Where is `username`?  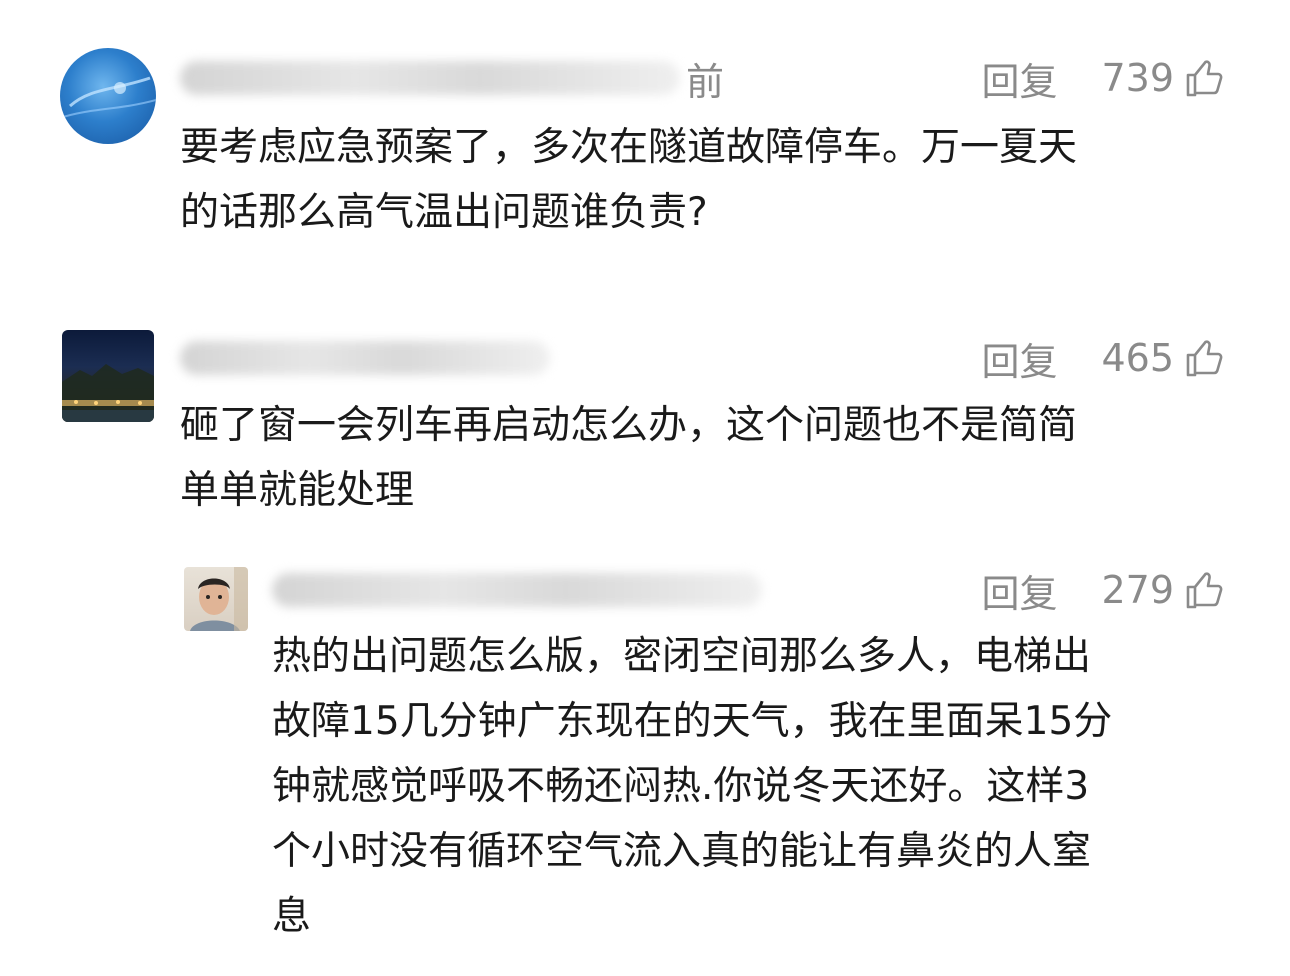 username is located at coordinates (520, 590).